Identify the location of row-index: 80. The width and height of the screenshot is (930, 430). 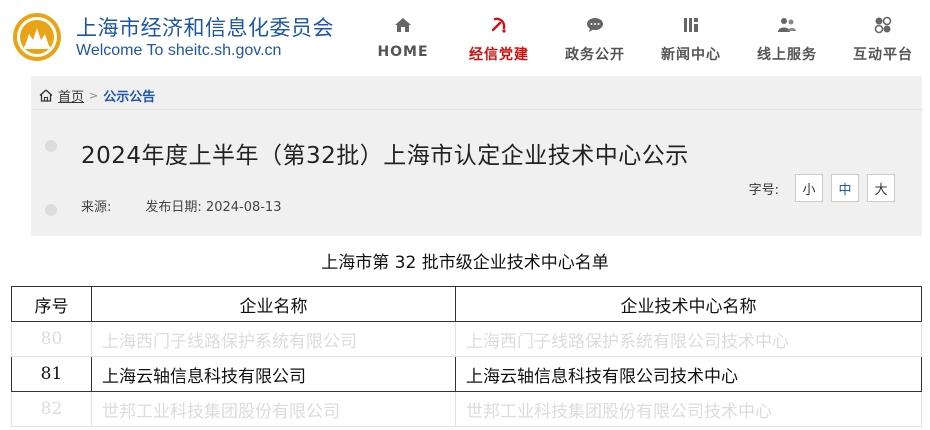
(51, 339).